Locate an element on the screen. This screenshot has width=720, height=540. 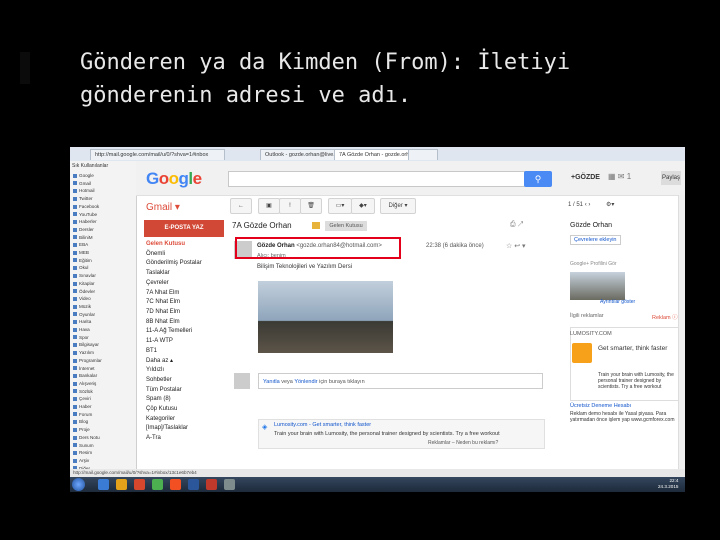
chrome-icon is located at coordinates (157, 484).